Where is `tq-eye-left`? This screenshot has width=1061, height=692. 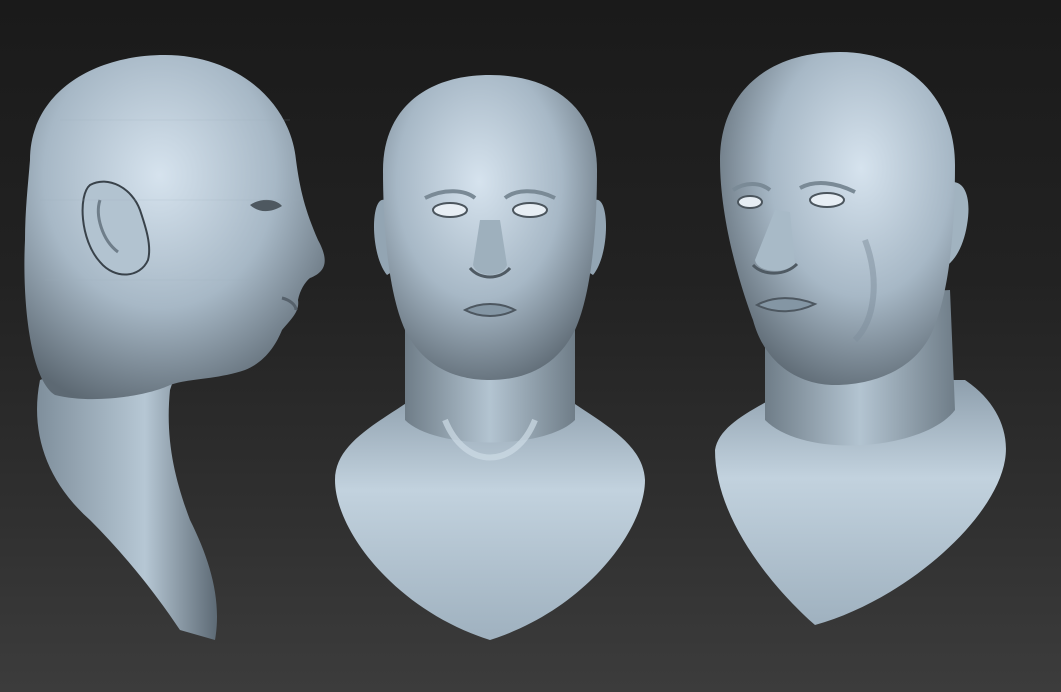
tq-eye-left is located at coordinates (750, 202).